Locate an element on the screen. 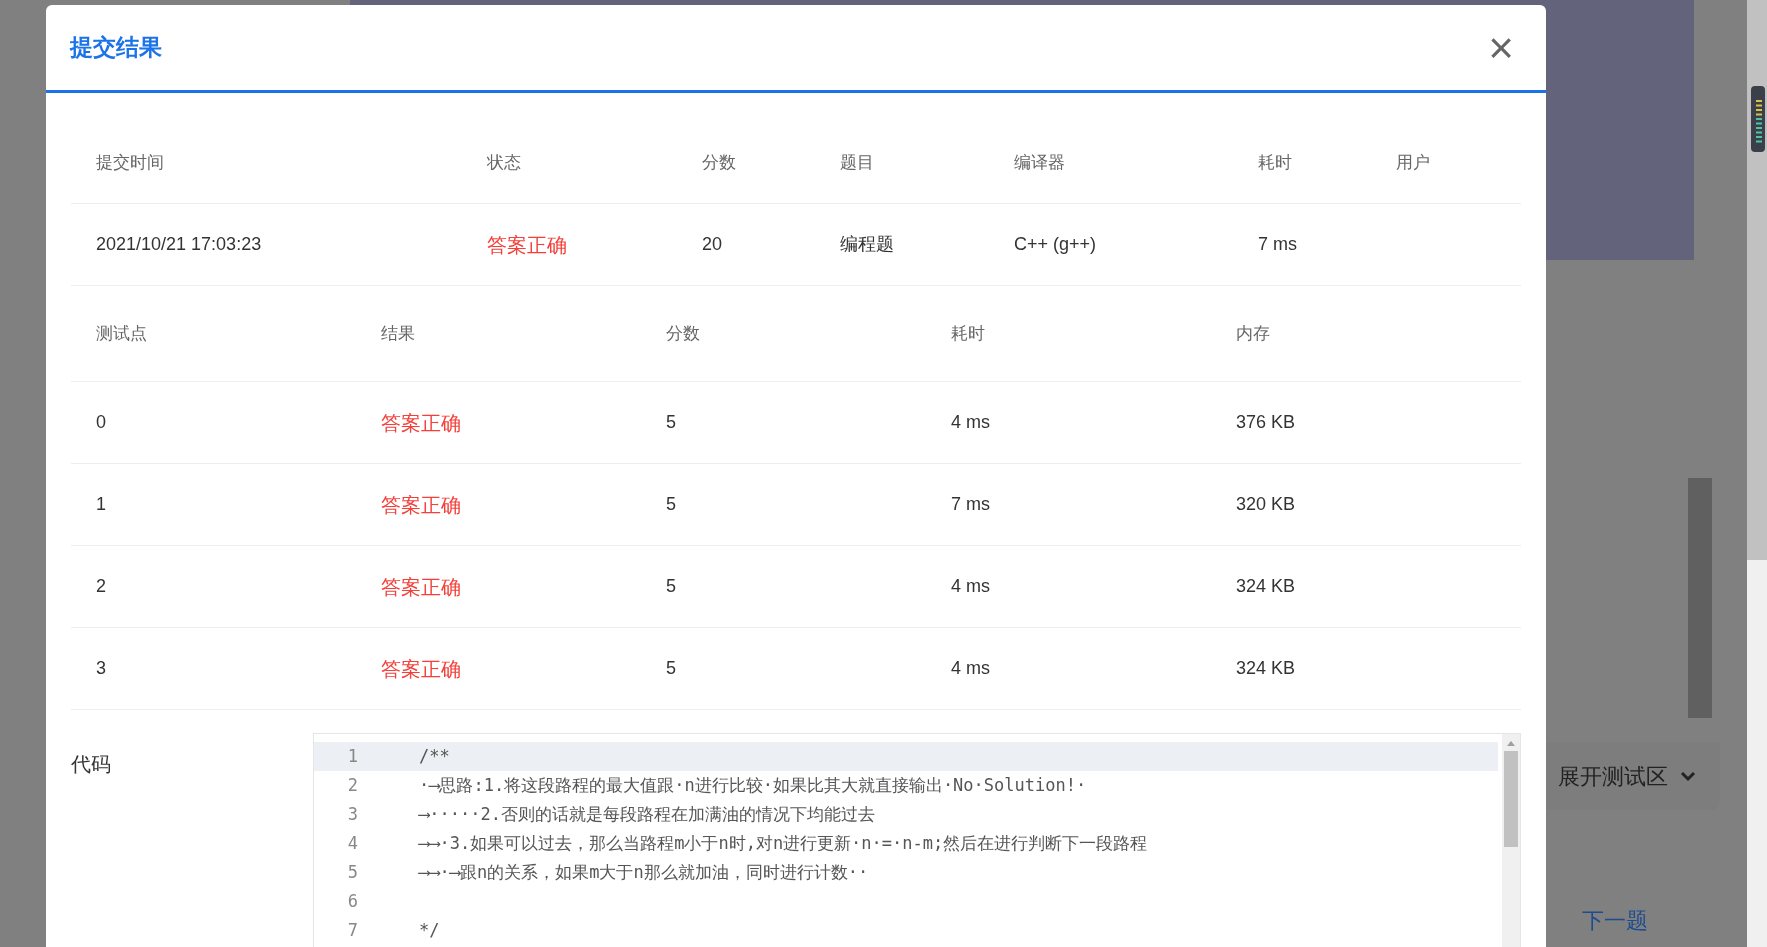 The image size is (1767, 947). line-number: 4 is located at coordinates (352, 842).